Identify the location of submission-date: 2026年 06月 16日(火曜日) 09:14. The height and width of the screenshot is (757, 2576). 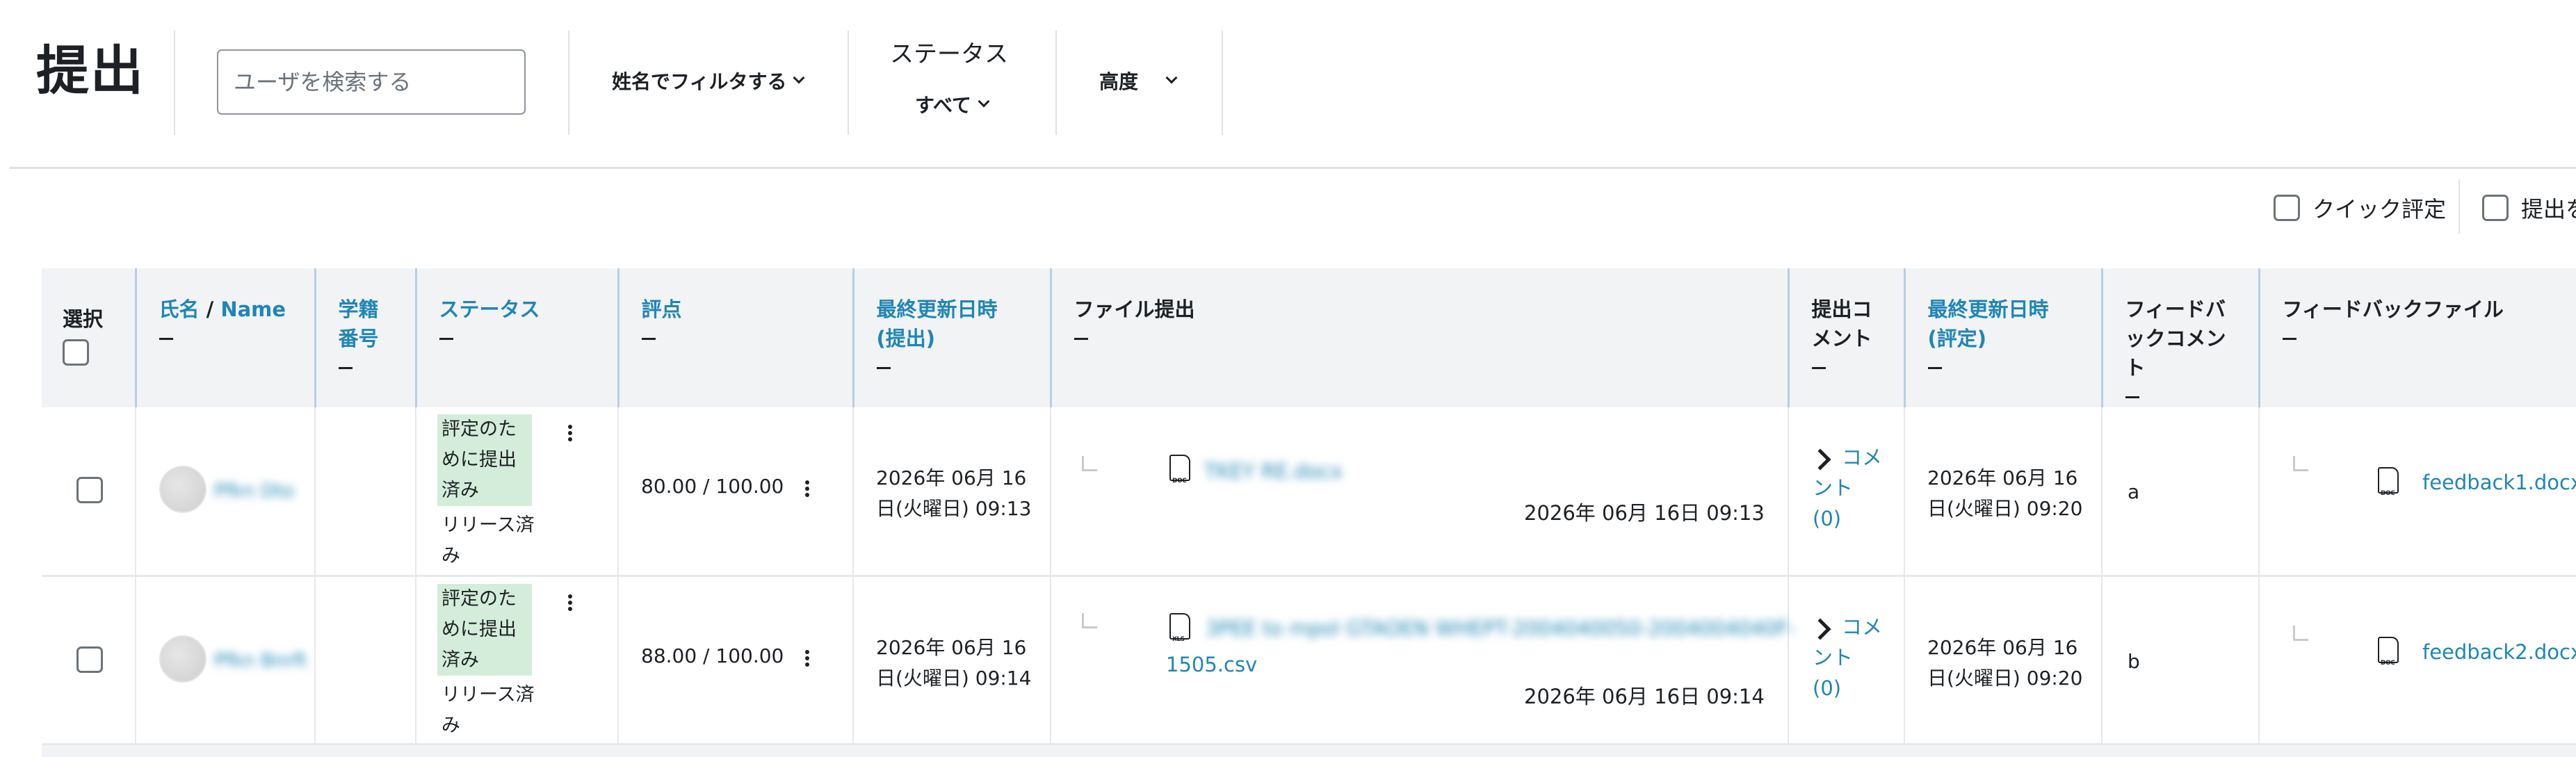
(954, 662).